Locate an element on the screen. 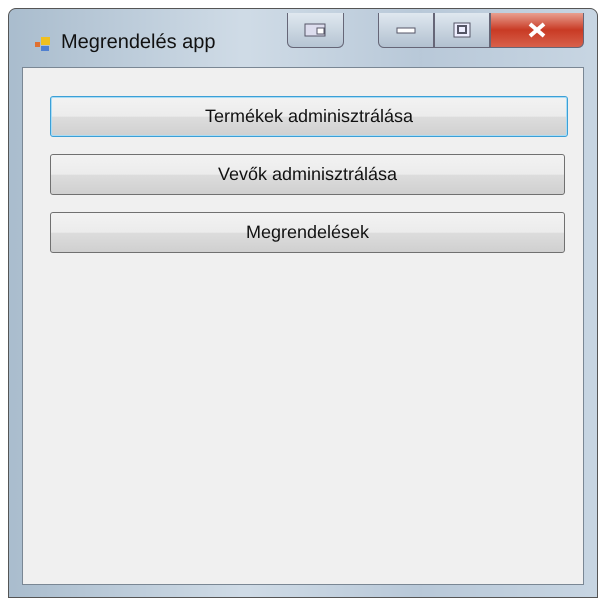  minimize-button is located at coordinates (406, 30).